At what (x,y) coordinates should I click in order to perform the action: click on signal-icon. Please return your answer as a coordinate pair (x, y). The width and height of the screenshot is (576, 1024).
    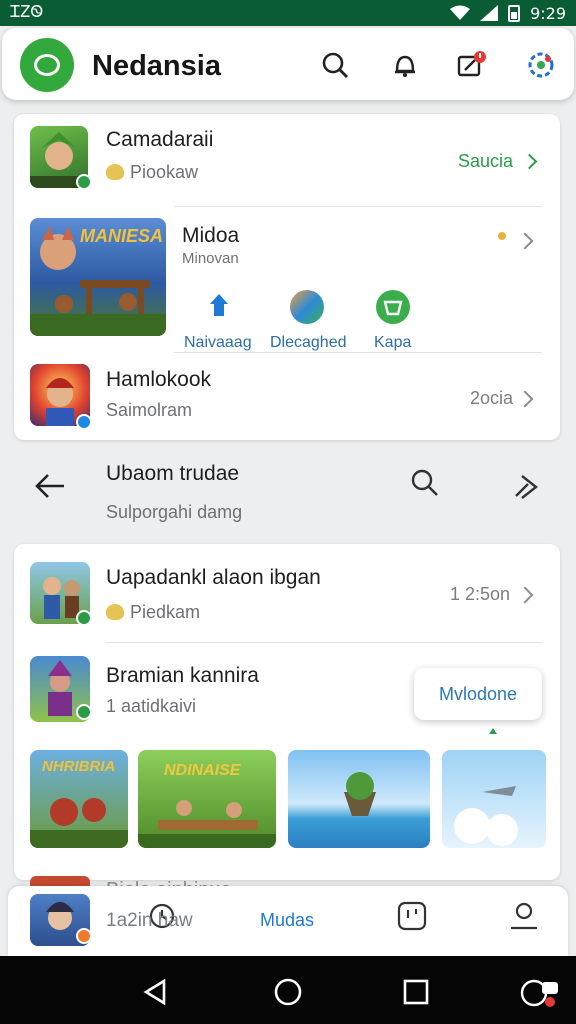
    Looking at the image, I should click on (489, 13).